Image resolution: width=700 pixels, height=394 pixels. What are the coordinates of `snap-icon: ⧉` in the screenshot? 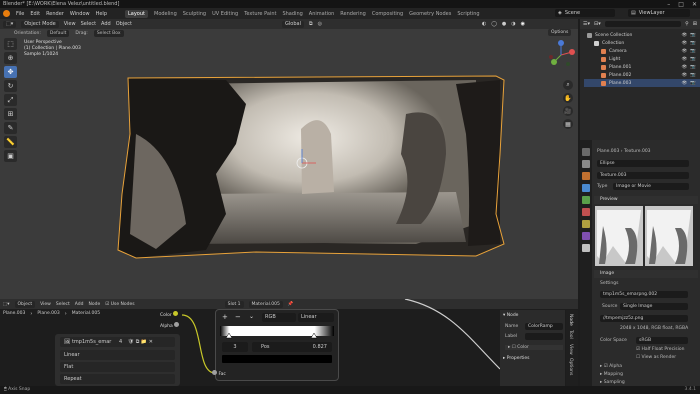 It's located at (311, 24).